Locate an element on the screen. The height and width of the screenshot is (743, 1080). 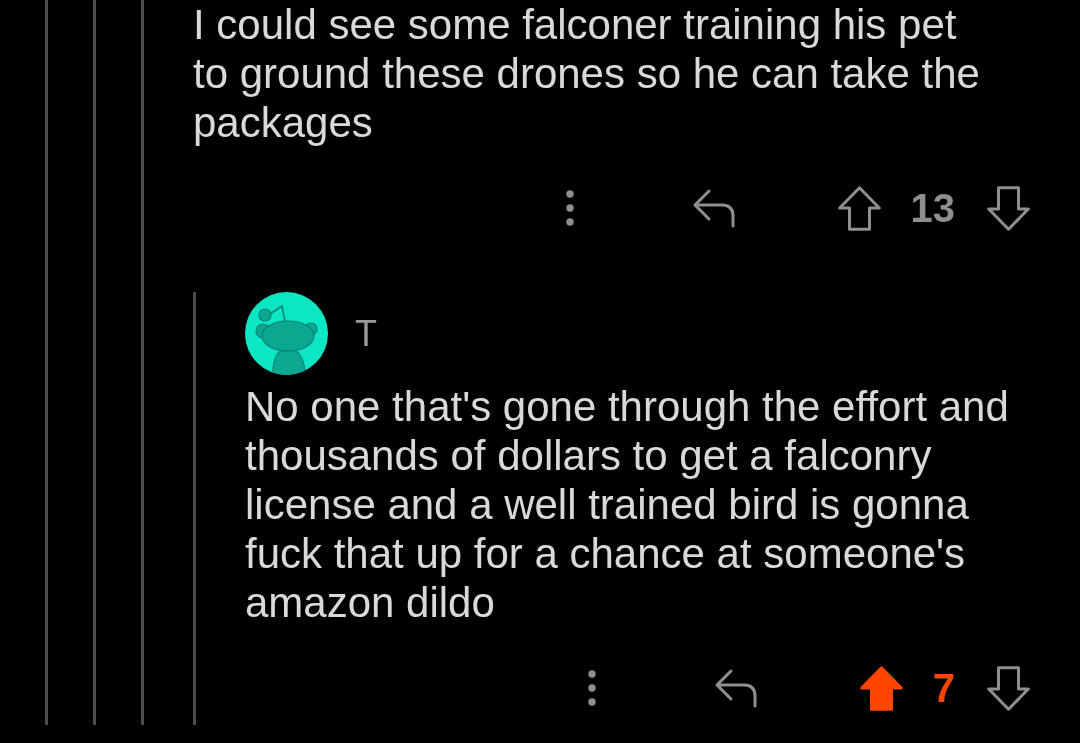
username: T is located at coordinates (366, 333).